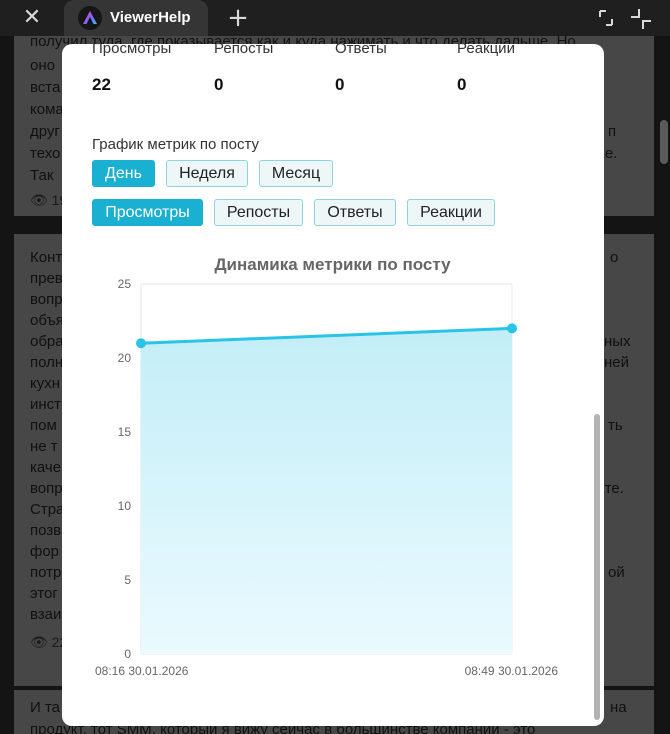  What do you see at coordinates (45, 707) in the screenshot?
I see `post-text-line: И та` at bounding box center [45, 707].